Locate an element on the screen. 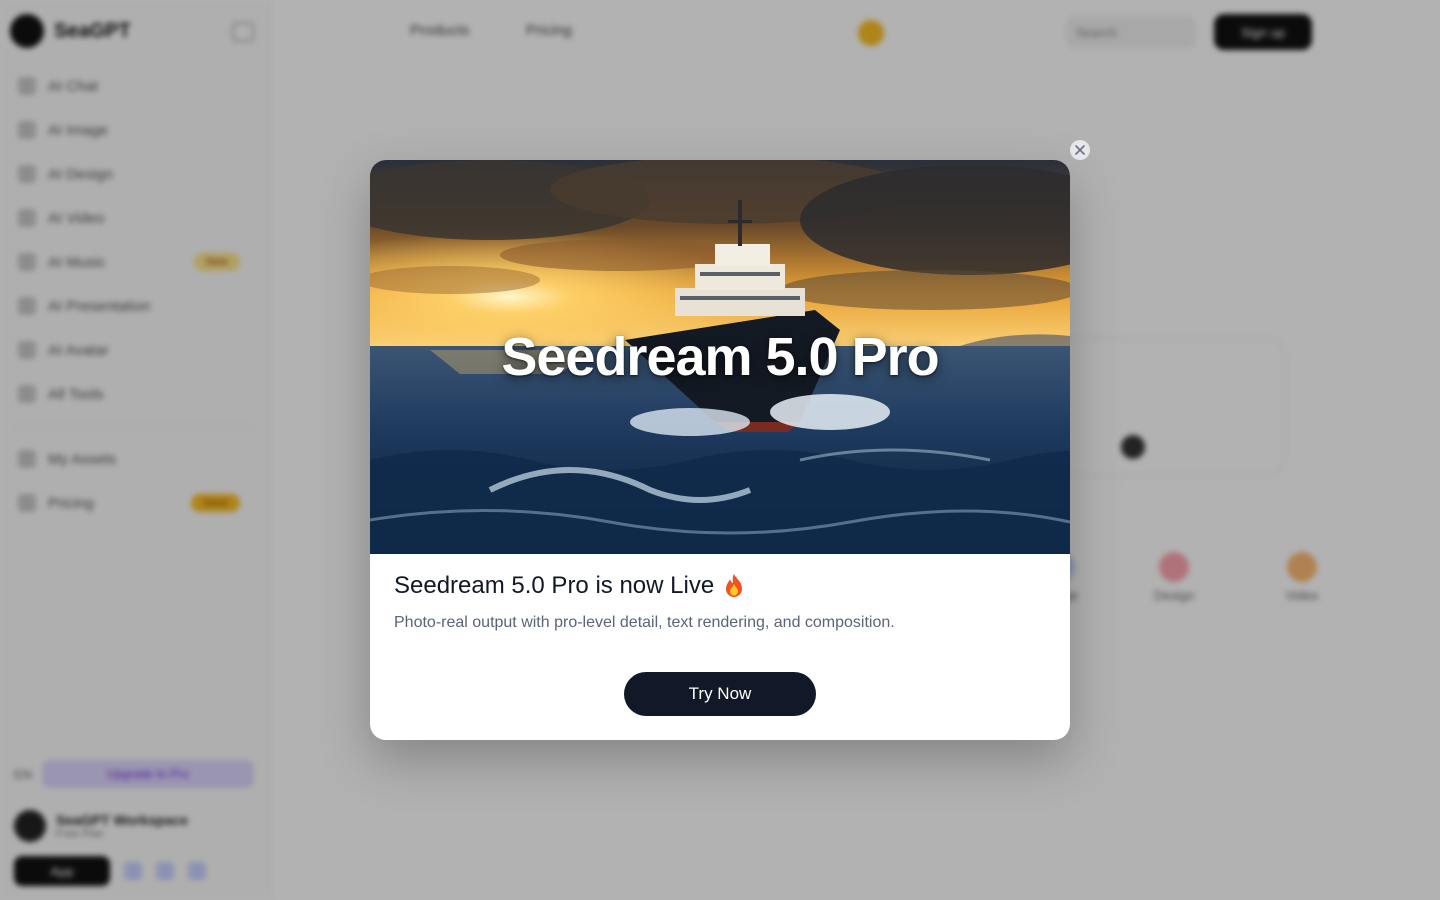  fire-icon is located at coordinates (734, 585).